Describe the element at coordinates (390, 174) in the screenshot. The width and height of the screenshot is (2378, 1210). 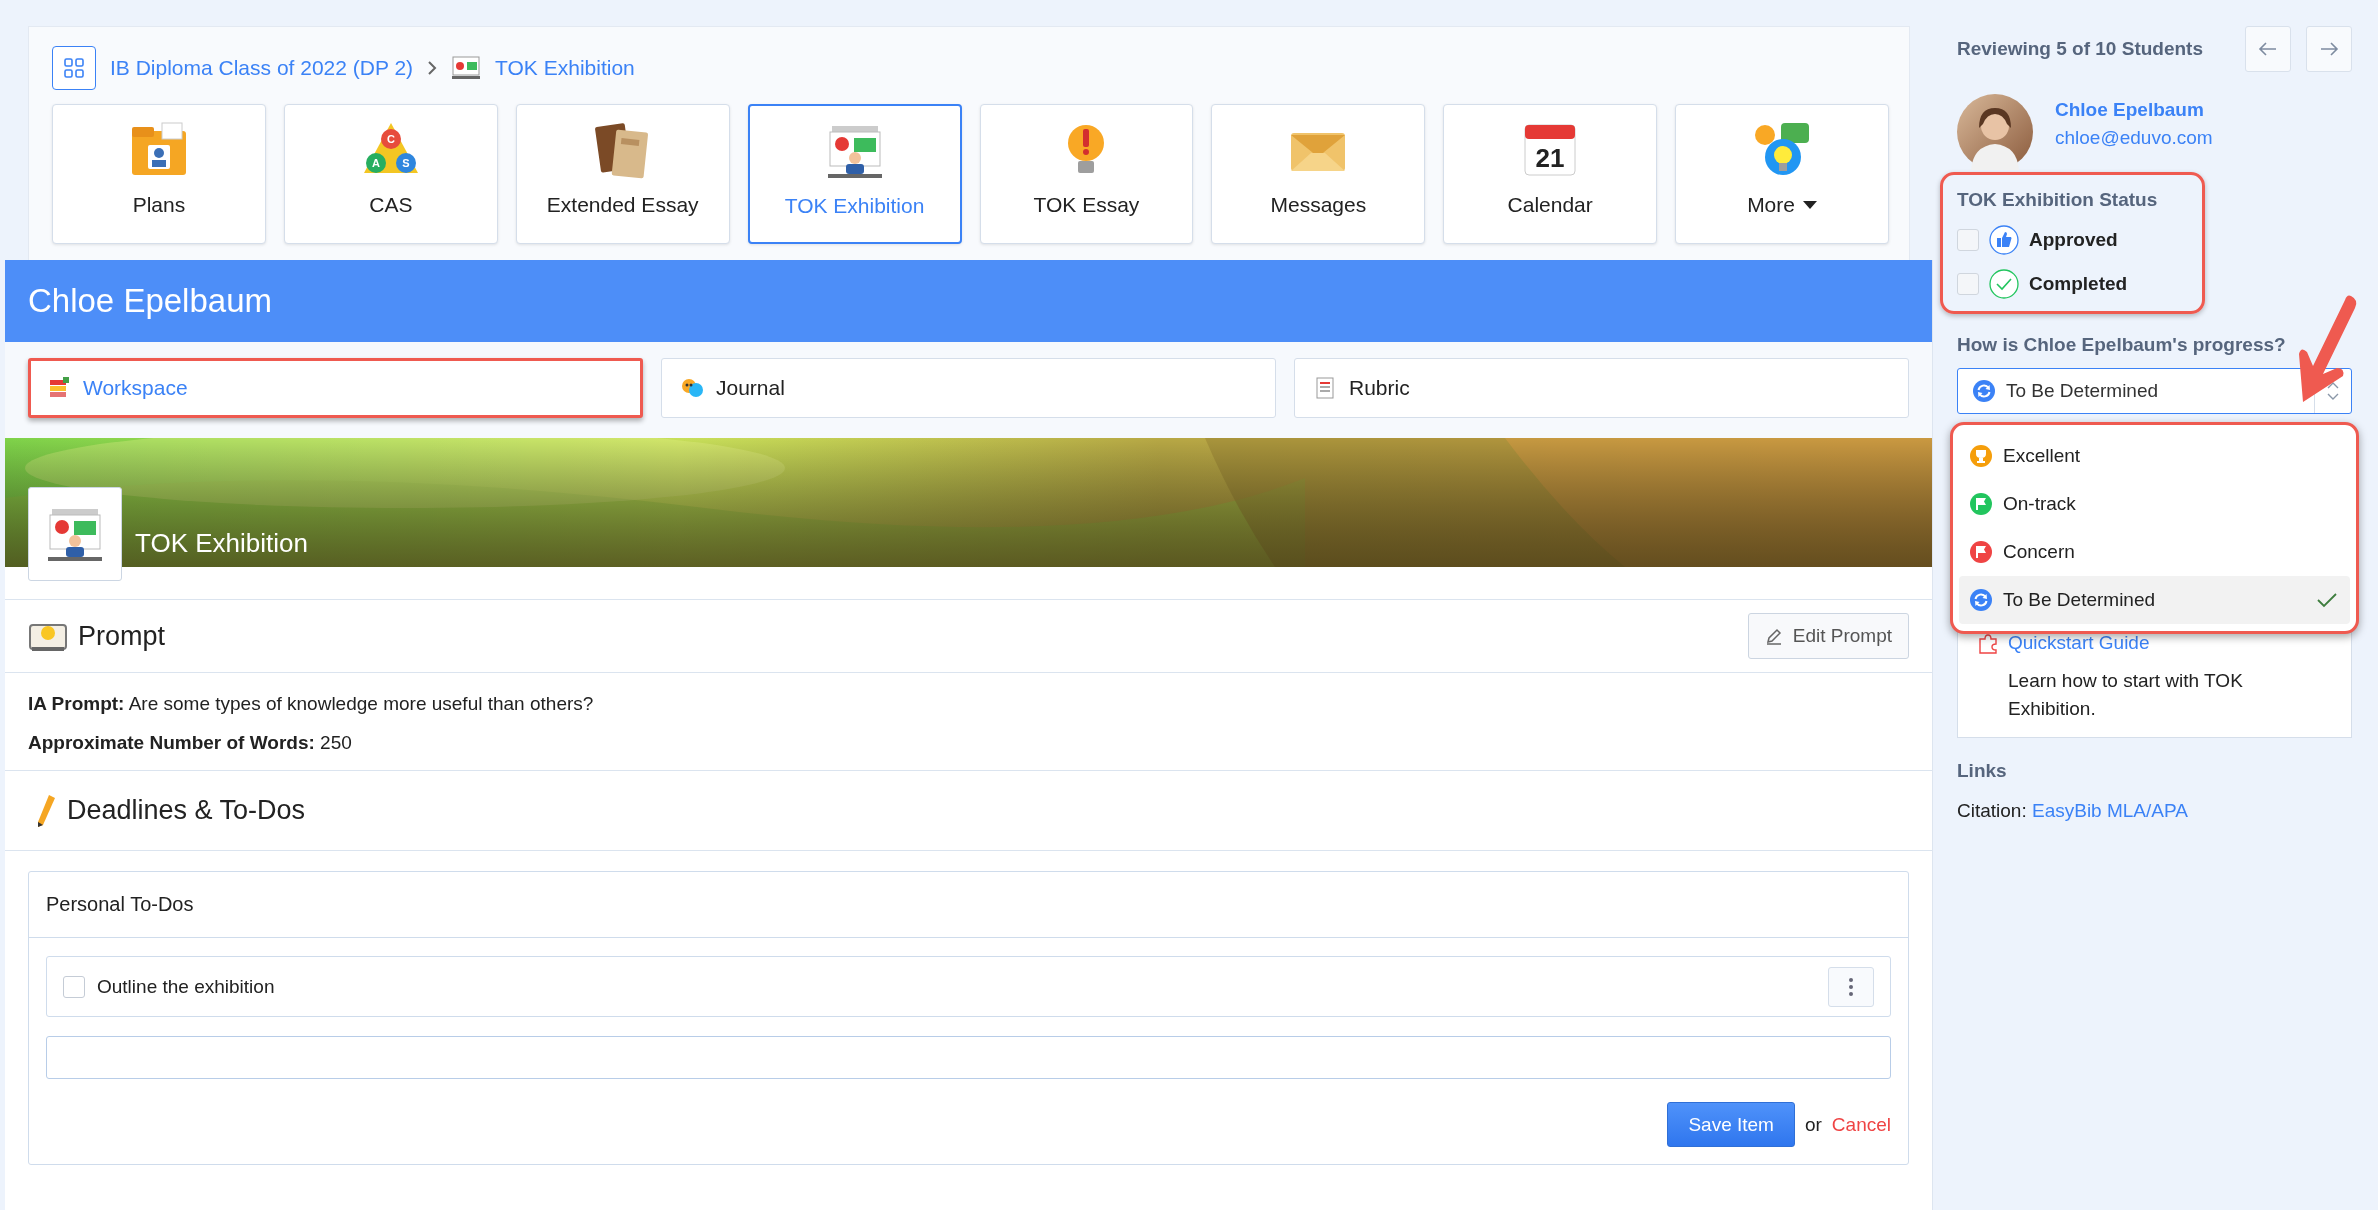
I see `app-tile: C A S CAS` at that location.